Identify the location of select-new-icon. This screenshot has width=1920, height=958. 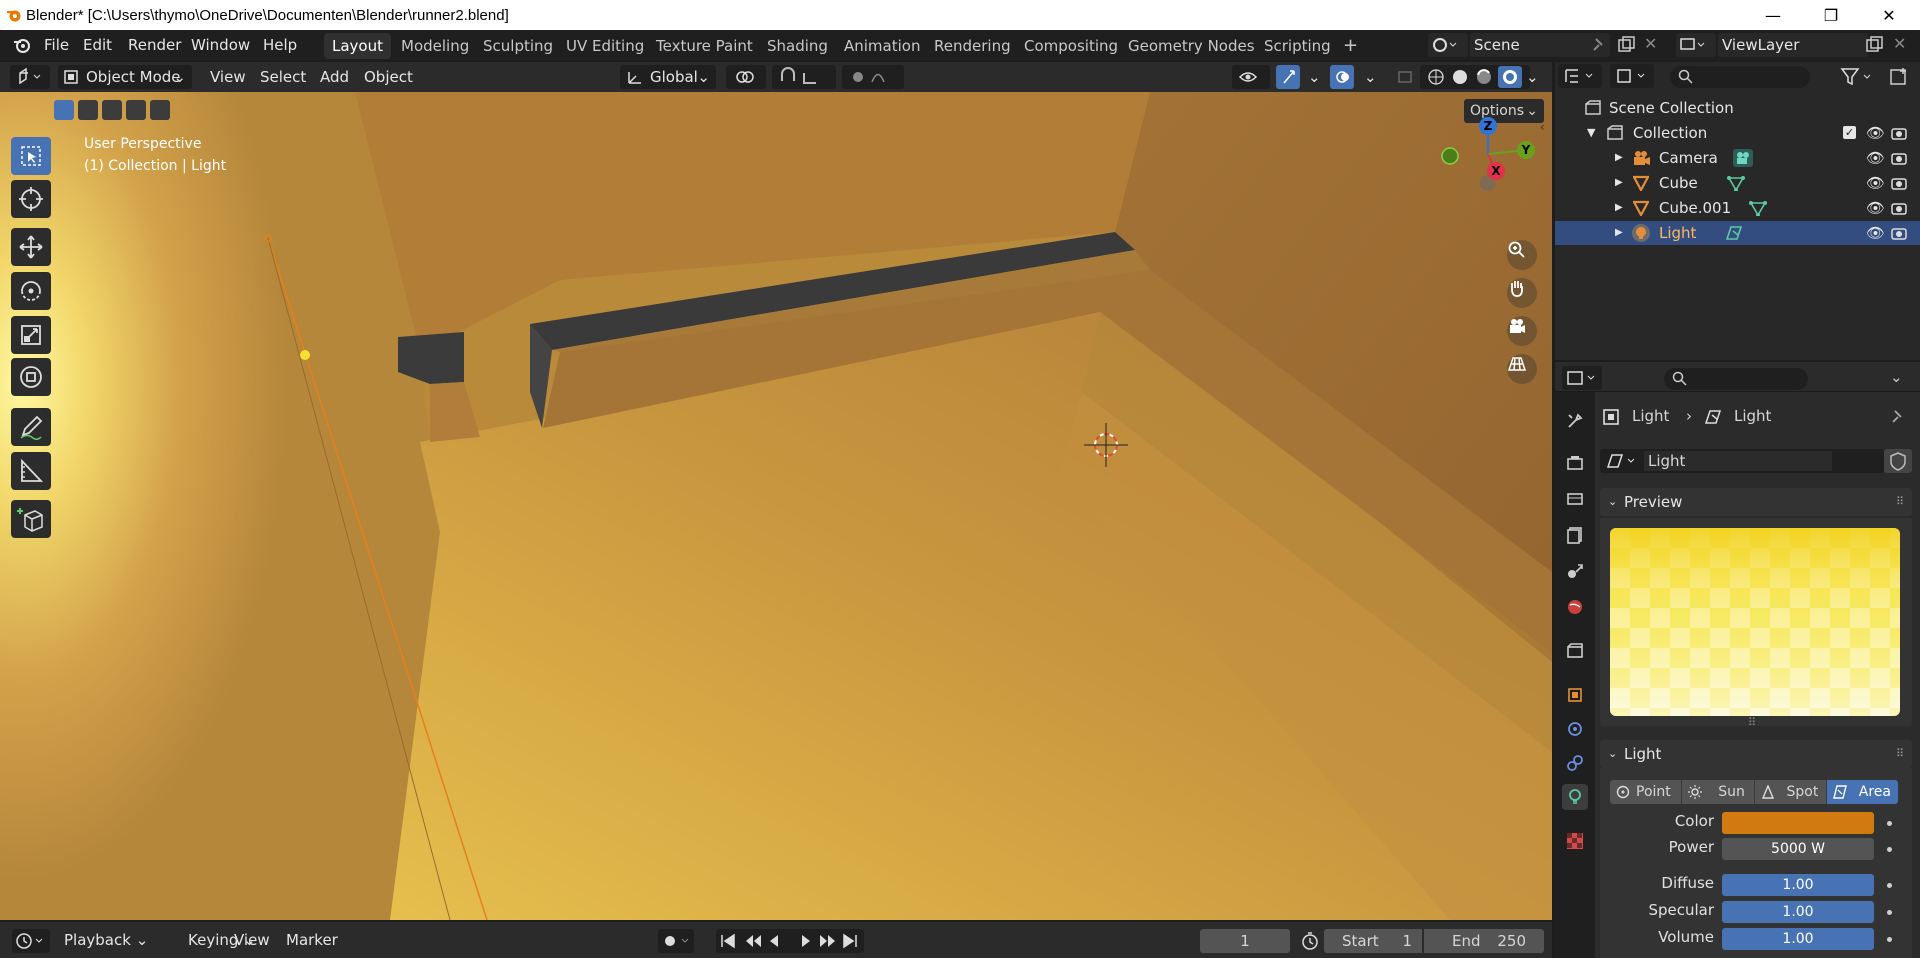
(64, 110).